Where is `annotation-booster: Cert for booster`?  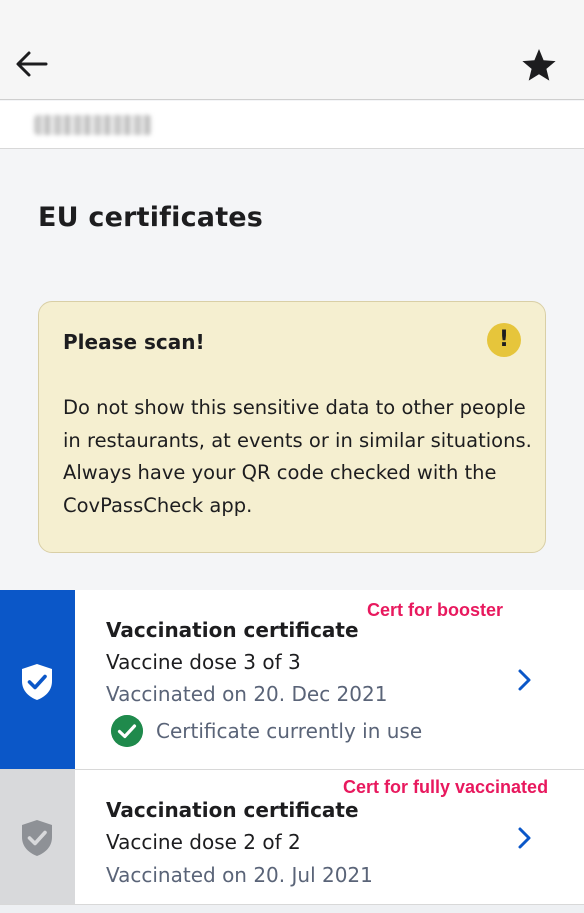 annotation-booster: Cert for booster is located at coordinates (435, 610).